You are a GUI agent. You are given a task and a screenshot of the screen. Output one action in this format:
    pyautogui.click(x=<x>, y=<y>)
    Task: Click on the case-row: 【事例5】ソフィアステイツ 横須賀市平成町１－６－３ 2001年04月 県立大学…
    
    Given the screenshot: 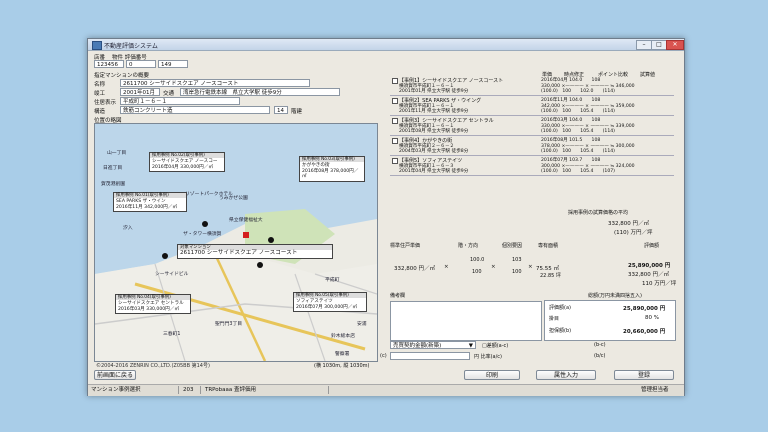 What is the action you would take?
    pyautogui.click(x=532, y=166)
    